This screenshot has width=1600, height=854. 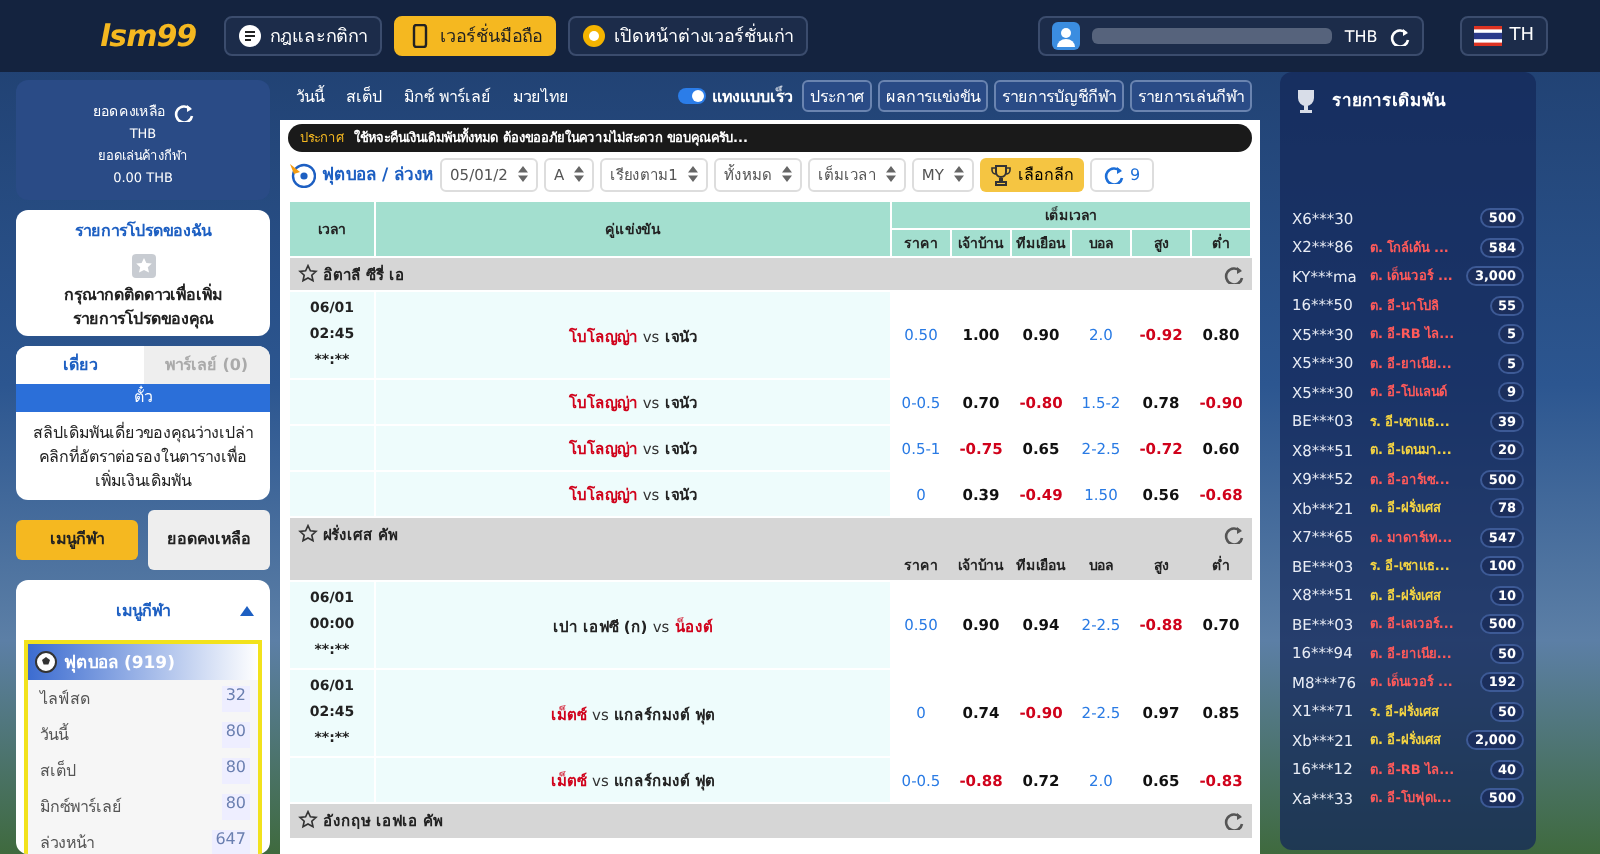 What do you see at coordinates (837, 96) in the screenshot?
I see `nav-button: ประกาศ` at bounding box center [837, 96].